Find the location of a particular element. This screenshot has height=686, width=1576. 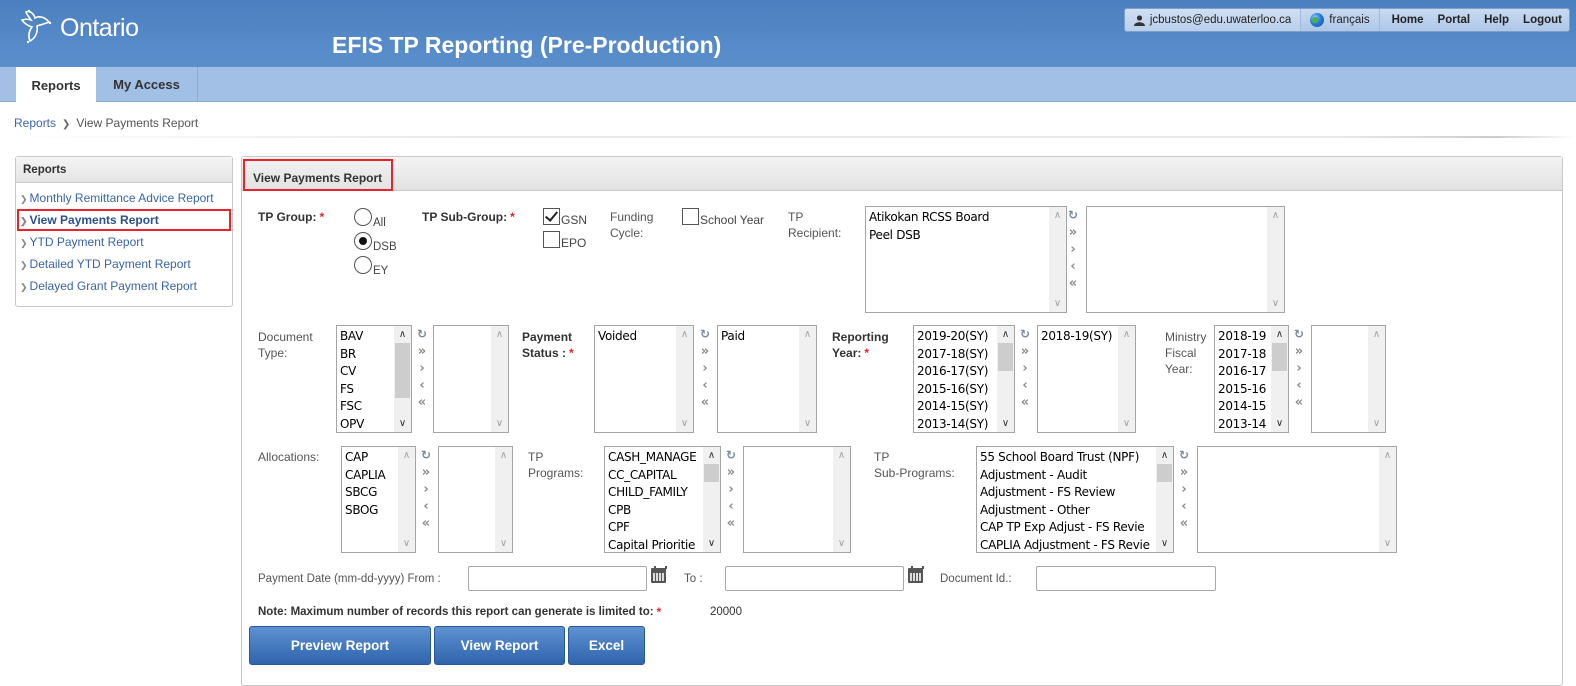

list-option: 2019-20(SY) is located at coordinates (956, 337).